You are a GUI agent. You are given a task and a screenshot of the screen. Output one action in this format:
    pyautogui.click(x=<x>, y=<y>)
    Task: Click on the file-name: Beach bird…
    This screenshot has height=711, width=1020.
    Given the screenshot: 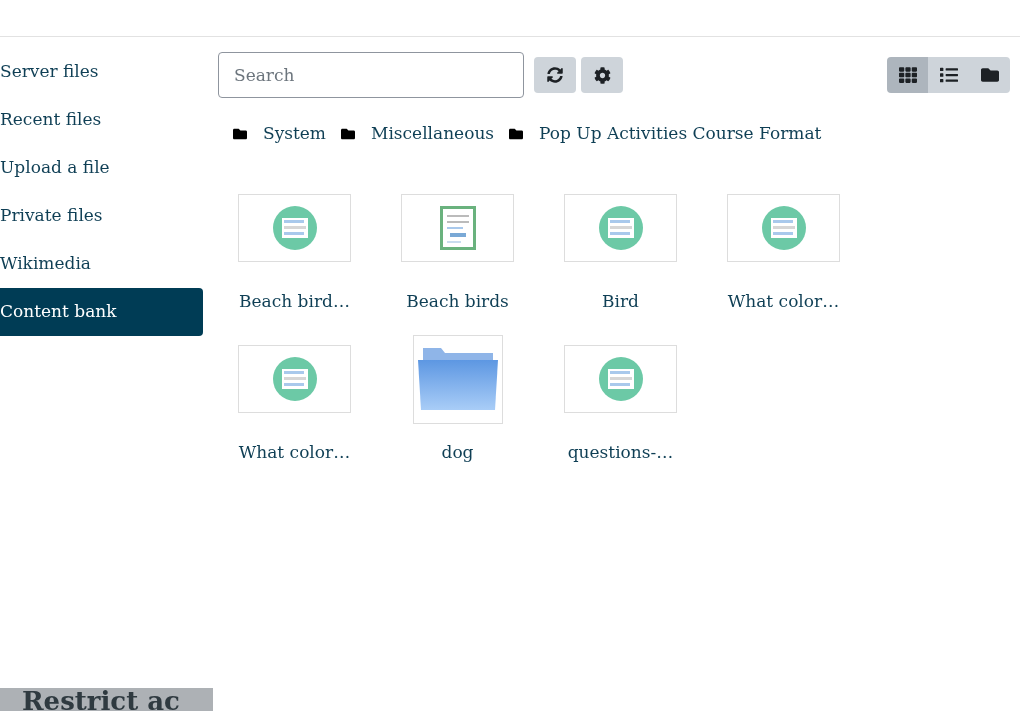 What is the action you would take?
    pyautogui.click(x=294, y=301)
    